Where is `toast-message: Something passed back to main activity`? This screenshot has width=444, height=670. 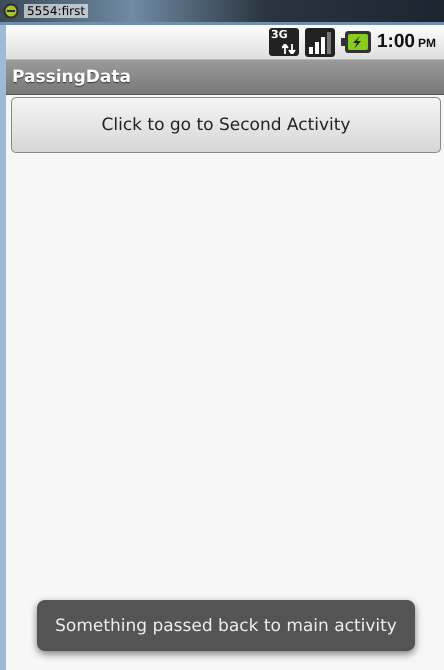
toast-message: Something passed back to main activity is located at coordinates (226, 625).